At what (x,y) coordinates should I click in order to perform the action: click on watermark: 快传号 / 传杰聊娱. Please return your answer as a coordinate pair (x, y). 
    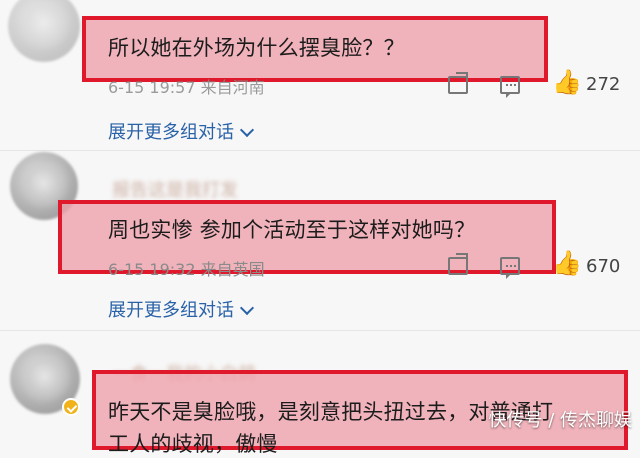
    Looking at the image, I should click on (560, 420).